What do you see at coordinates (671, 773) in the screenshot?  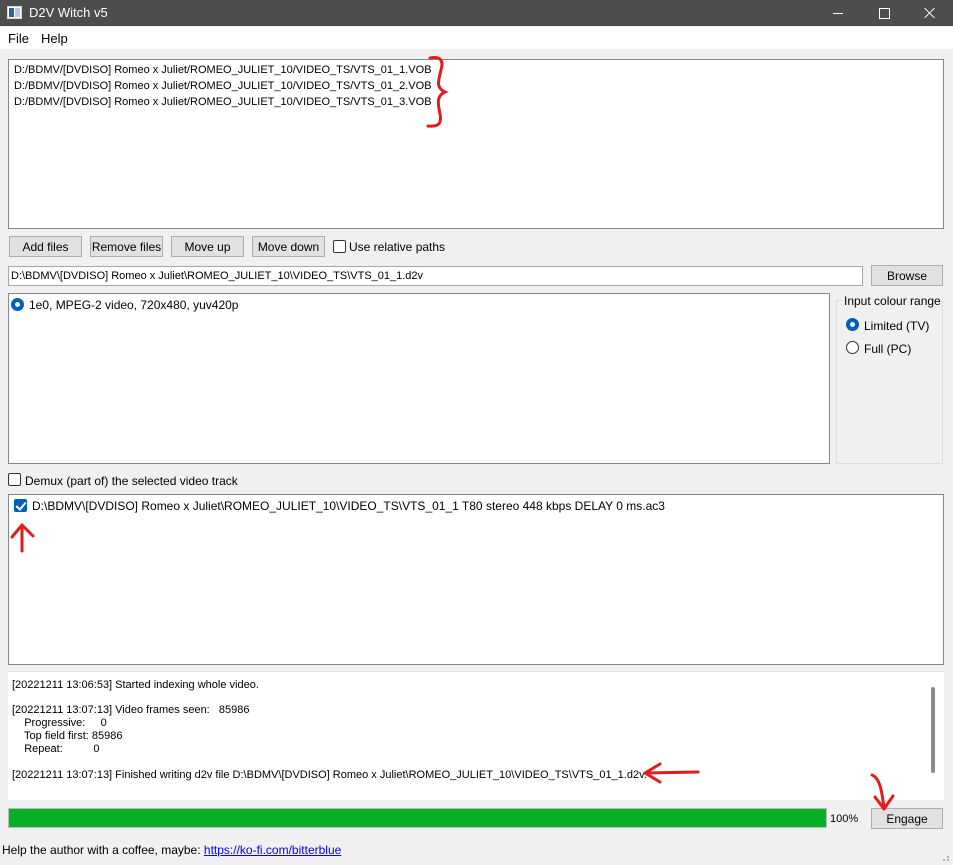 I see `annotation-arrow-left-icon` at bounding box center [671, 773].